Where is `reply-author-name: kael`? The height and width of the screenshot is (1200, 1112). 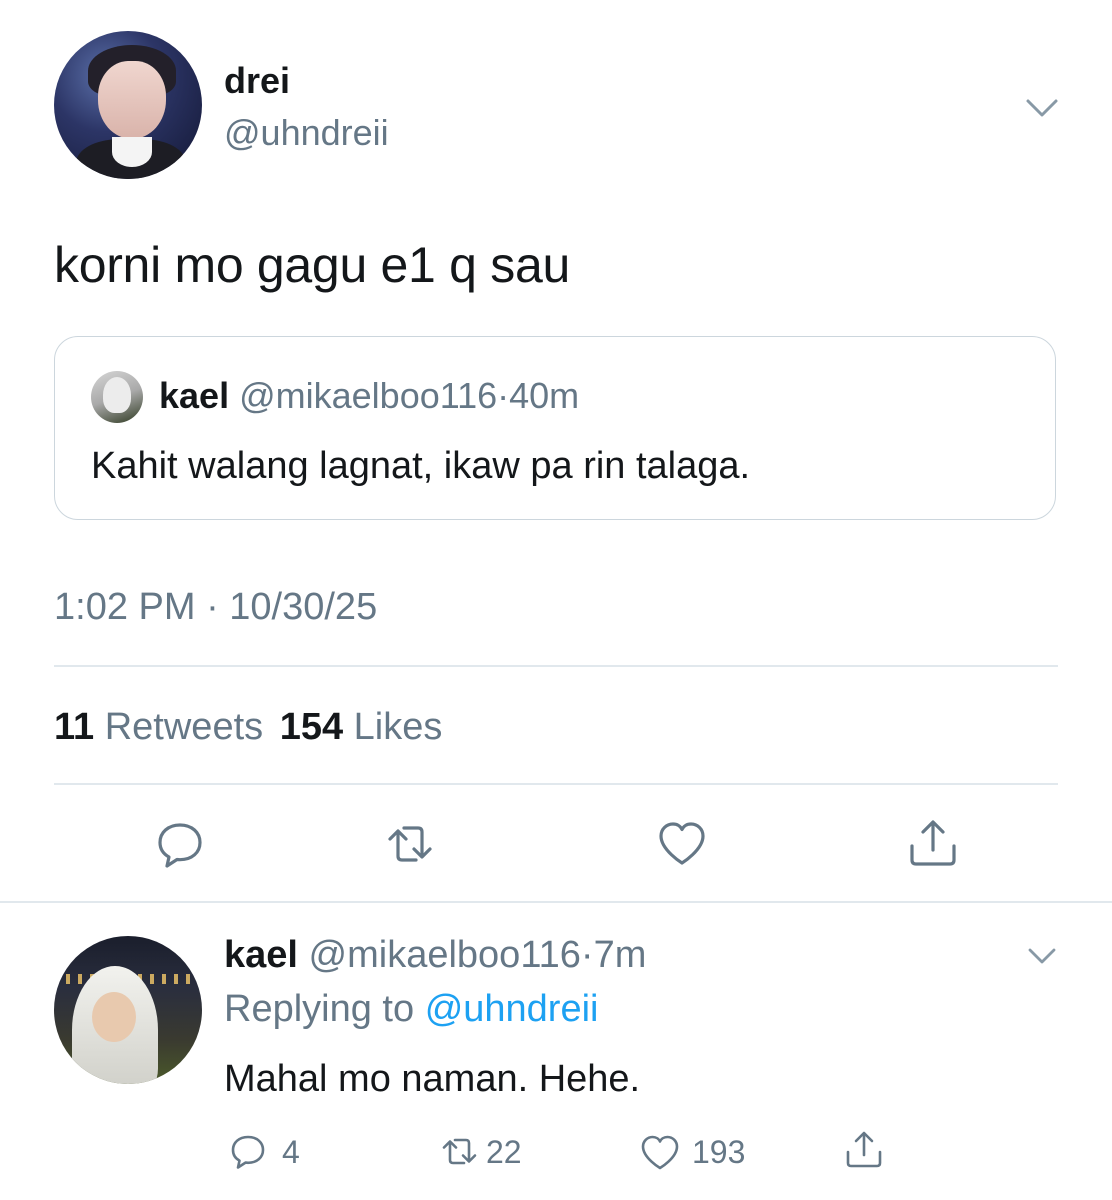
reply-author-name: kael is located at coordinates (261, 955).